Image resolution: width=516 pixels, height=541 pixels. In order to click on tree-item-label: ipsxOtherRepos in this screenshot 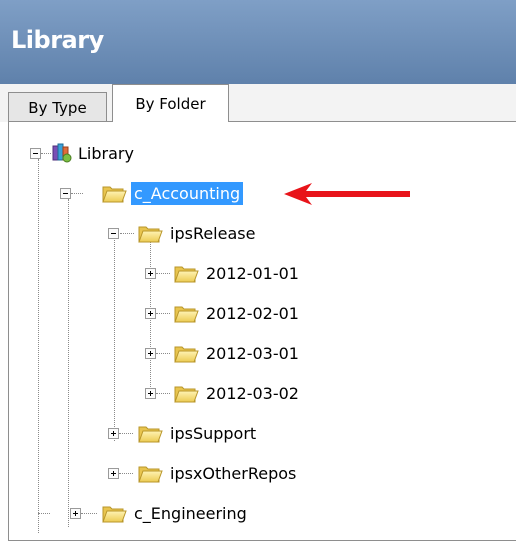, I will do `click(233, 473)`.